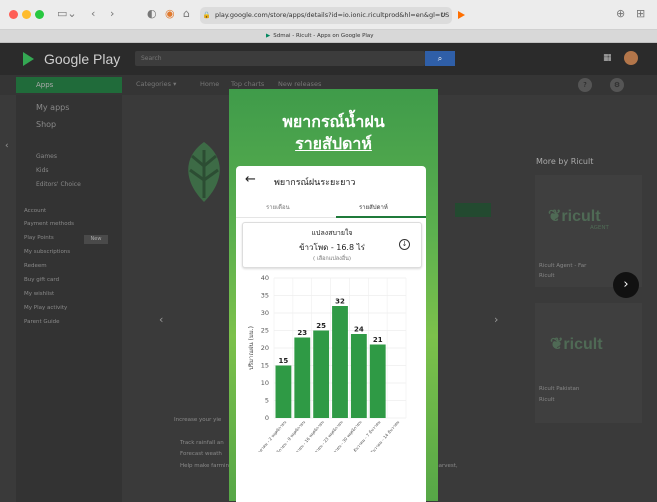  Describe the element at coordinates (299, 84) in the screenshot. I see `nav-new-releases: New releases` at that location.